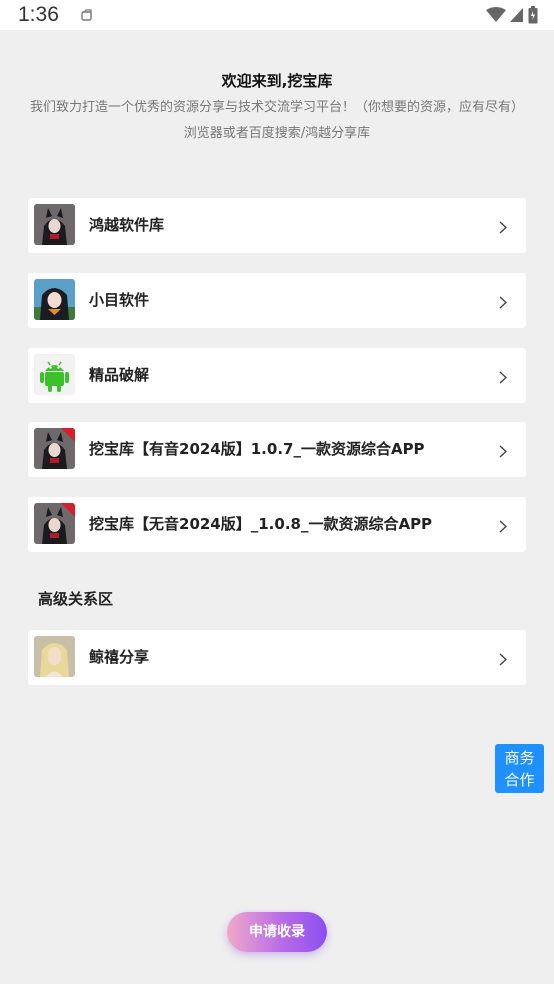 The width and height of the screenshot is (554, 984). What do you see at coordinates (519, 768) in the screenshot?
I see `business-cooperation-button: 商务 合作` at bounding box center [519, 768].